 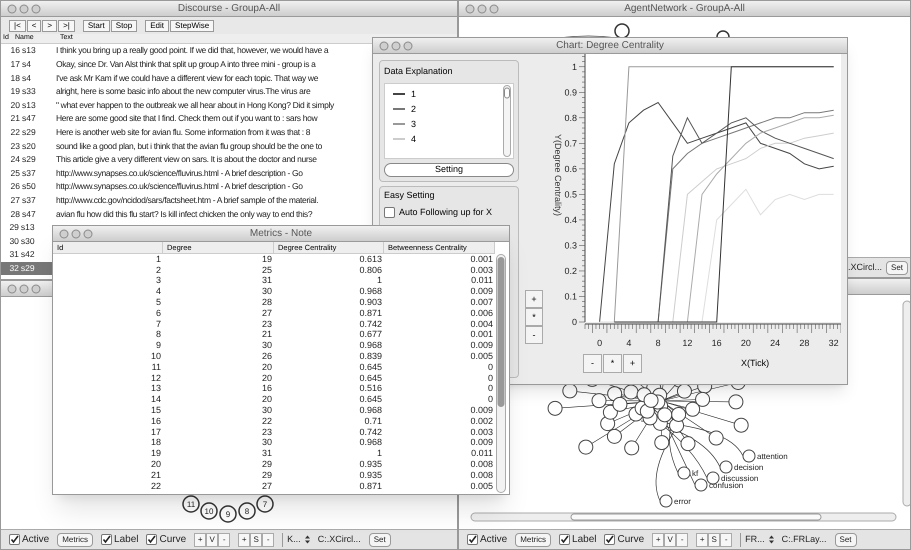 I want to click on node-label: 11, so click(x=191, y=504).